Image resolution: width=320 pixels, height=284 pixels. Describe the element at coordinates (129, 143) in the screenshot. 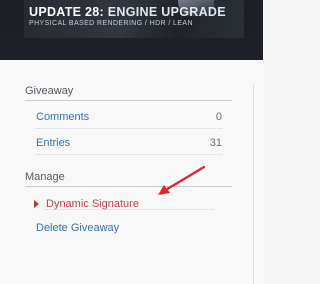

I see `entries-row: Entries 31` at that location.